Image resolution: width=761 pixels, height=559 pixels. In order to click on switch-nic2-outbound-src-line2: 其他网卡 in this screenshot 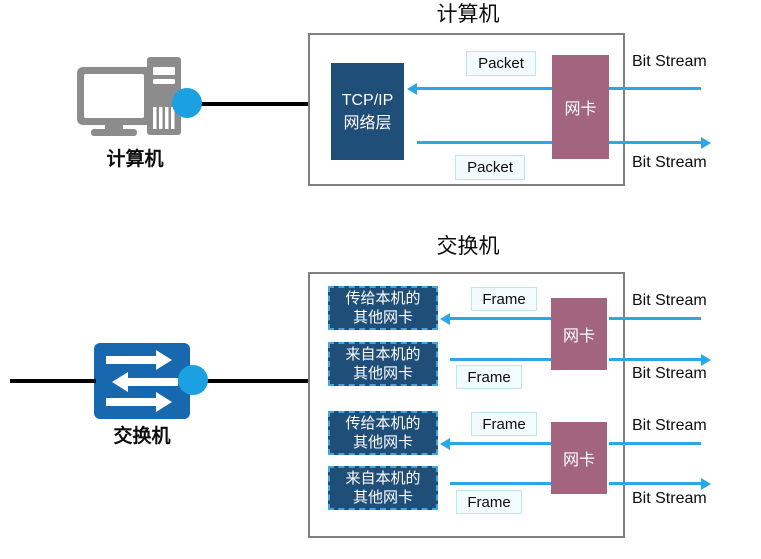, I will do `click(382, 497)`.